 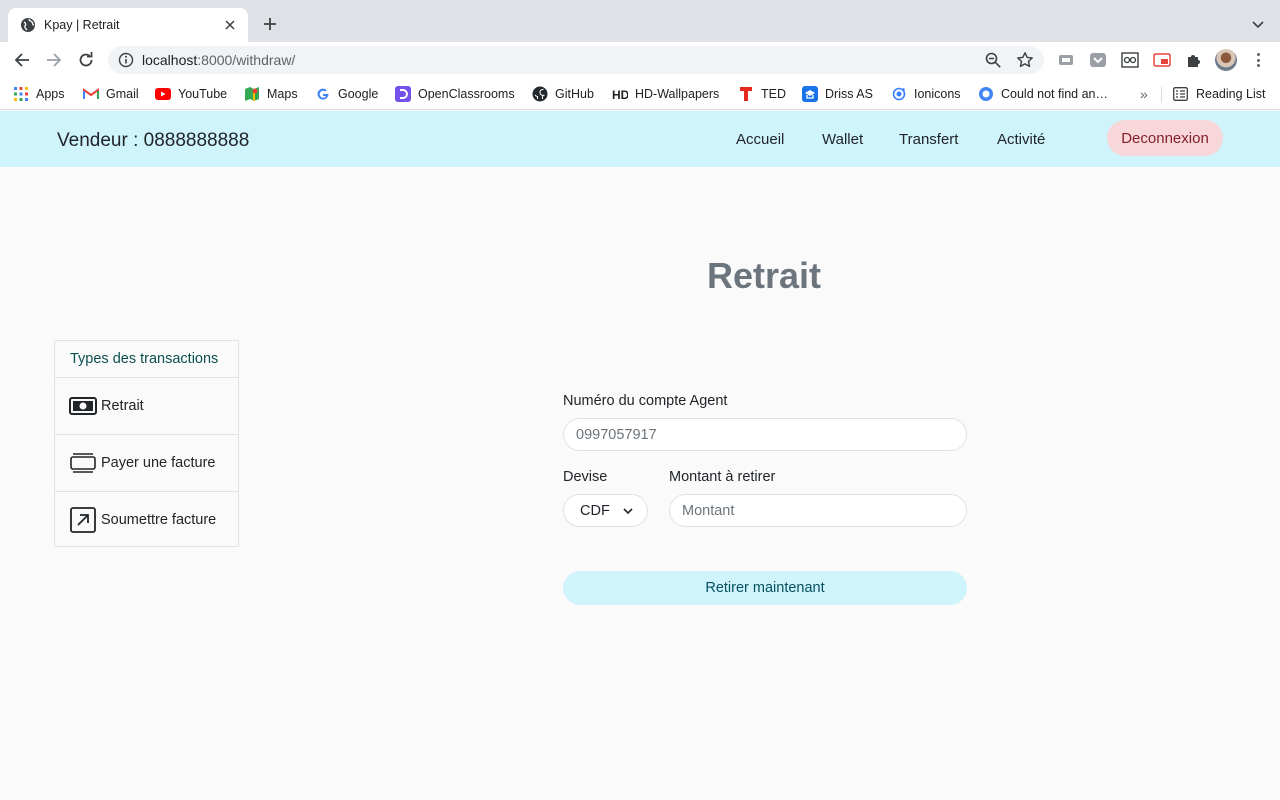 What do you see at coordinates (122, 94) in the screenshot?
I see `bookmark-label: Gmail` at bounding box center [122, 94].